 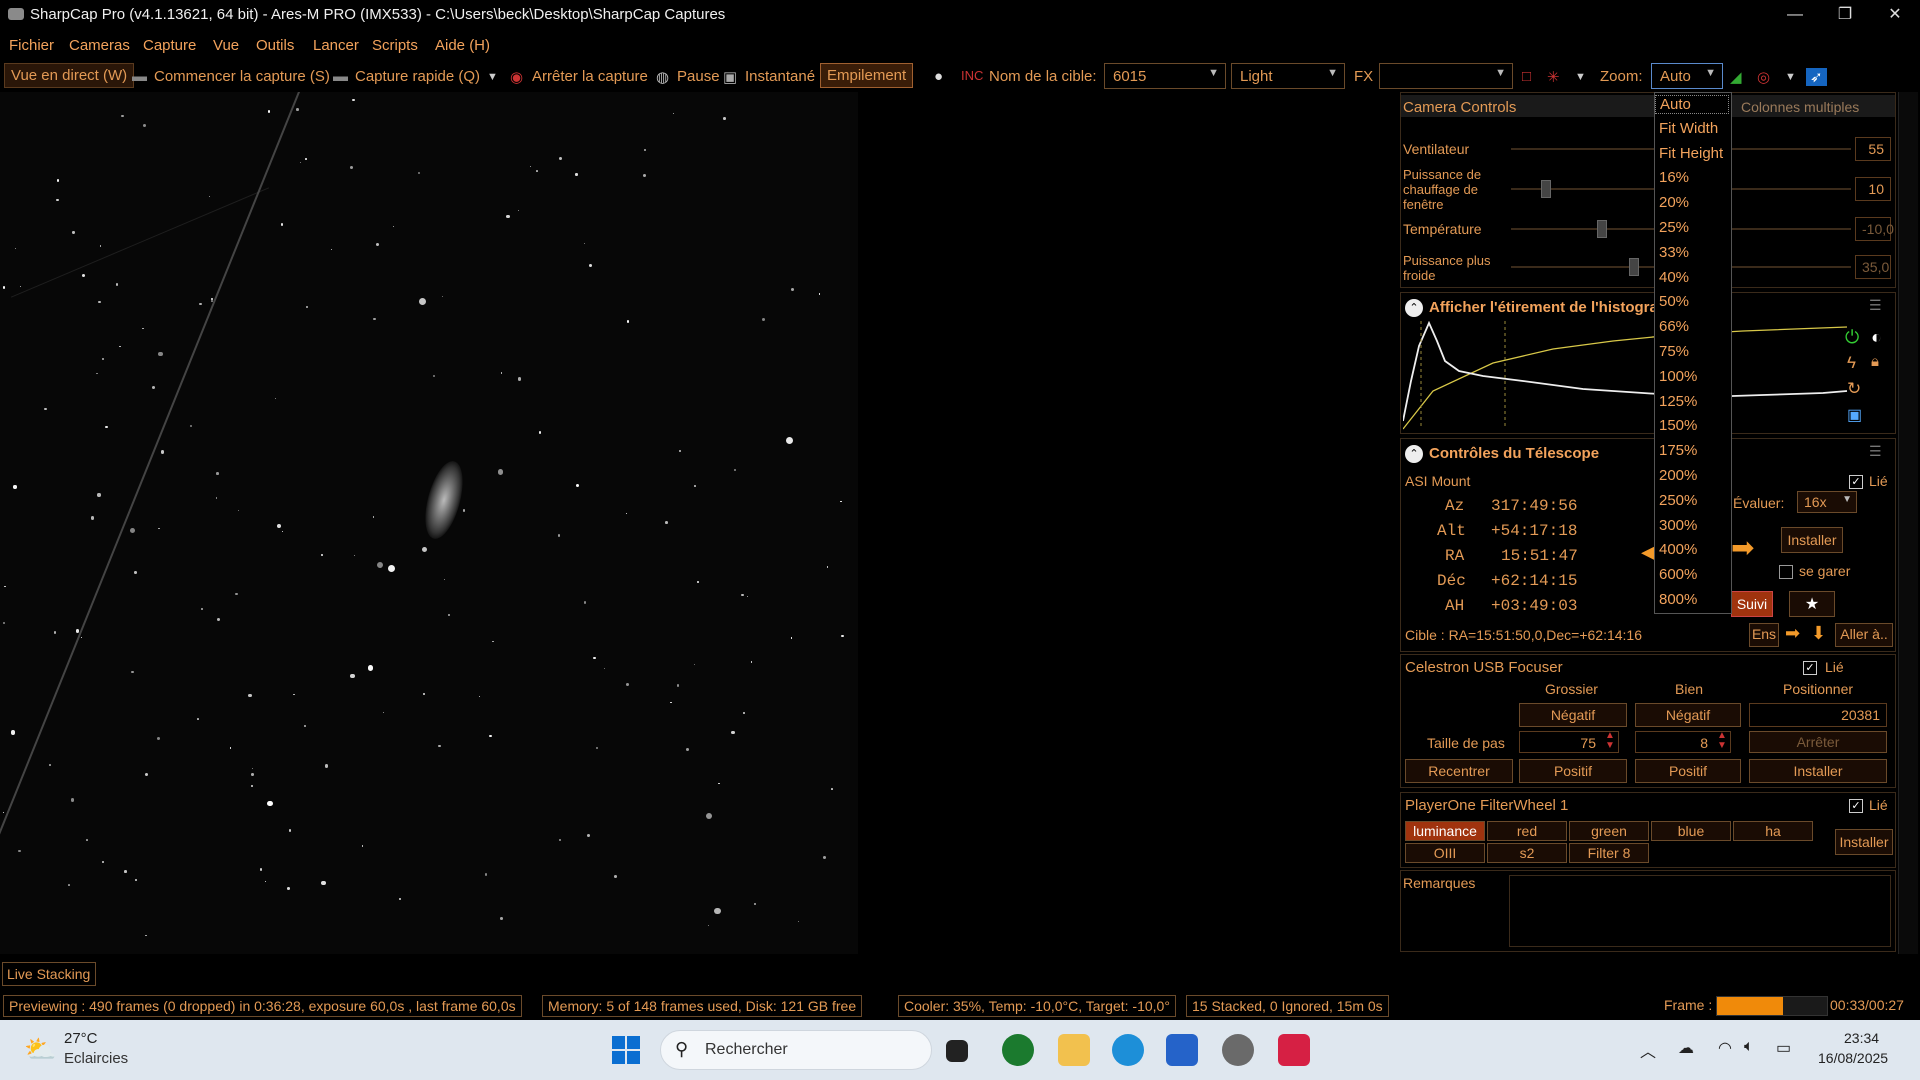 What do you see at coordinates (1845, 15) in the screenshot?
I see `maximize-button: ❐` at bounding box center [1845, 15].